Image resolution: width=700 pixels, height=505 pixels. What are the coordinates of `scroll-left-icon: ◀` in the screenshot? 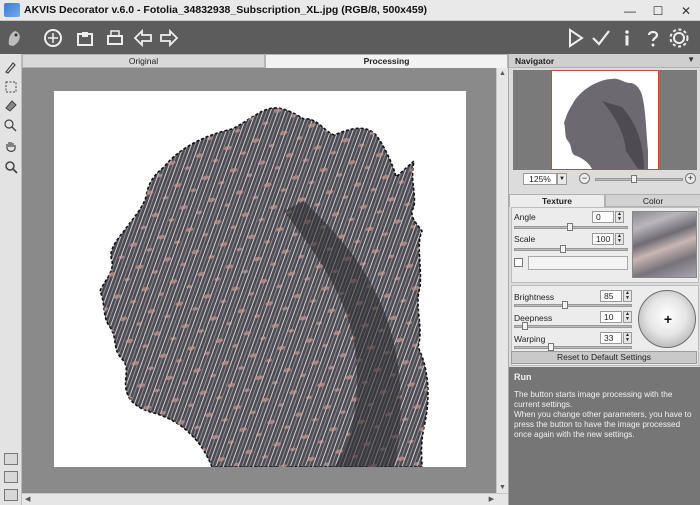 It's located at (27, 499).